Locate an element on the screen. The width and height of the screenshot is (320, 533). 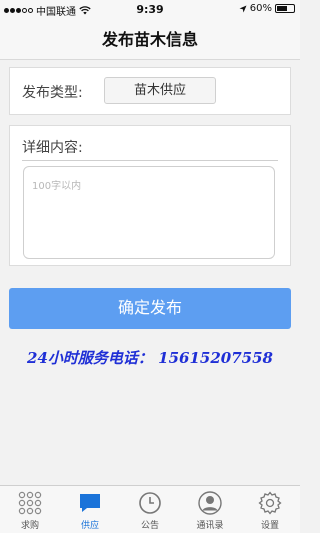
gear-icon is located at coordinates (270, 503).